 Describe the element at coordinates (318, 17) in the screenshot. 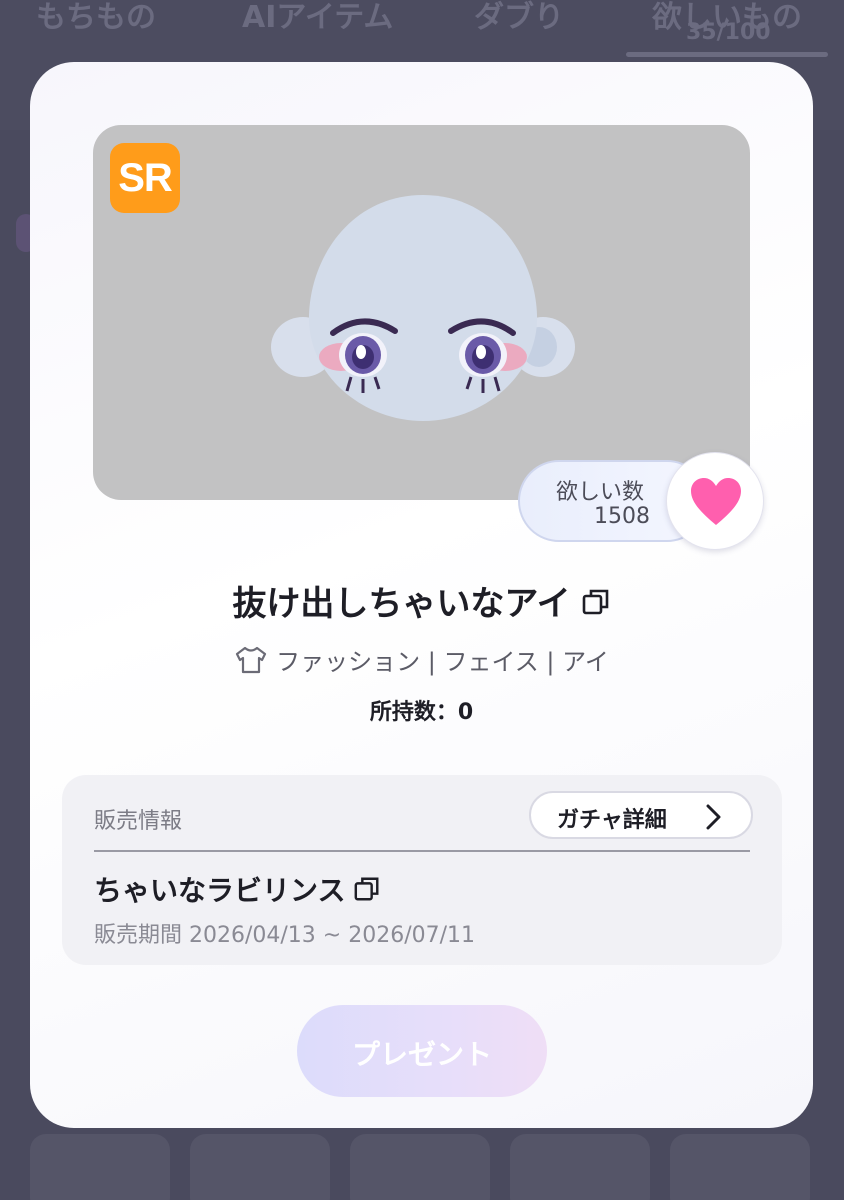

I see `tab-ai-items: AIアイテム` at that location.